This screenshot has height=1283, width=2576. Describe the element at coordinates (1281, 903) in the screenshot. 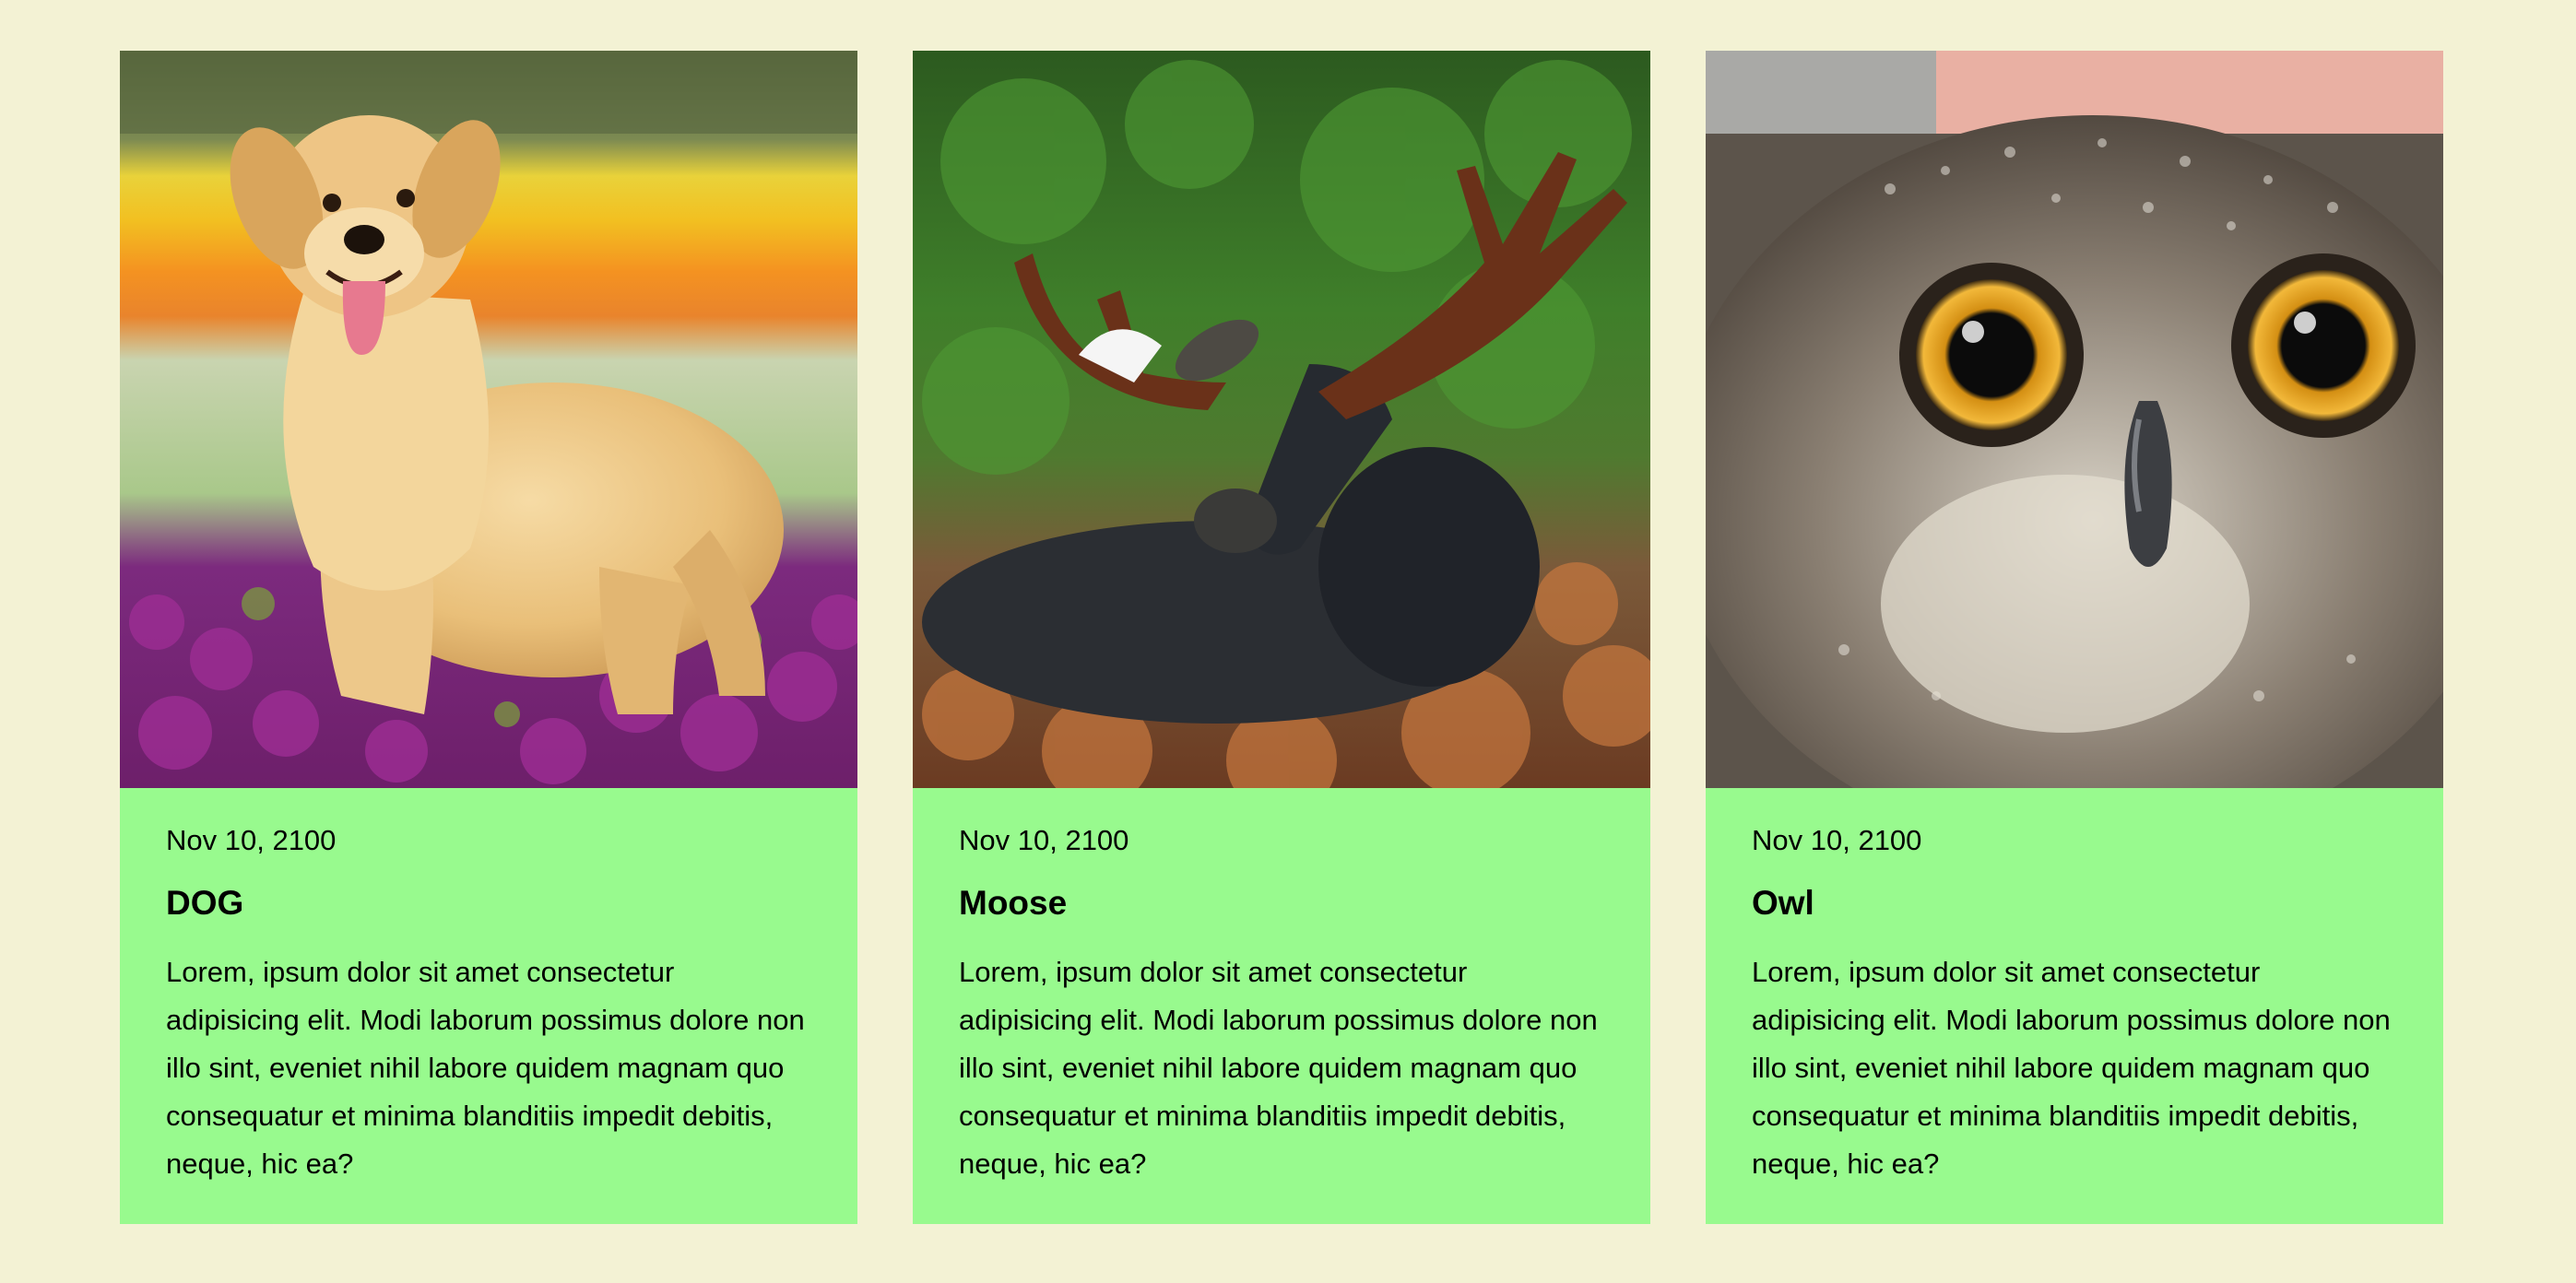

I see `card-title: Moose` at that location.